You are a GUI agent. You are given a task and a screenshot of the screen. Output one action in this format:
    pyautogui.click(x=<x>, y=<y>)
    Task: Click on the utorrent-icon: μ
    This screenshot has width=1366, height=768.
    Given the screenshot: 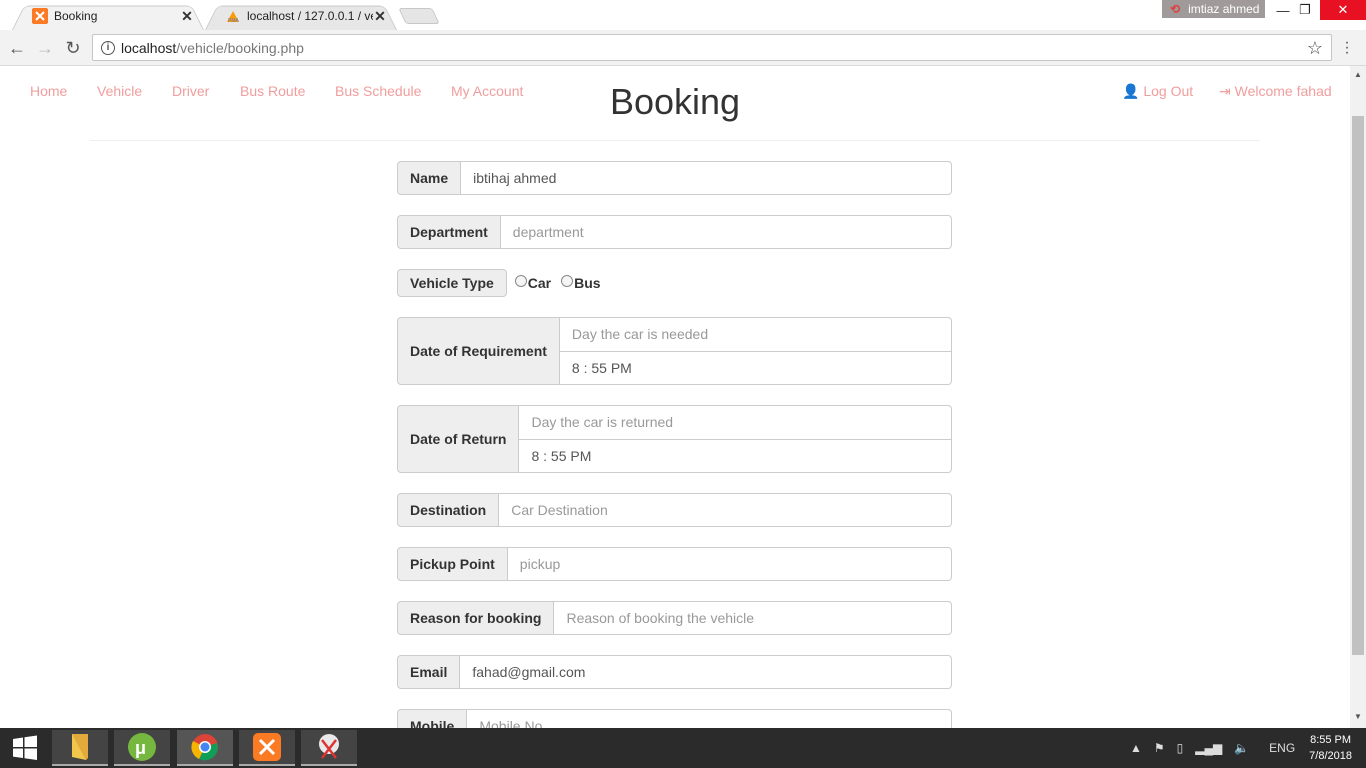 What is the action you would take?
    pyautogui.click(x=142, y=748)
    